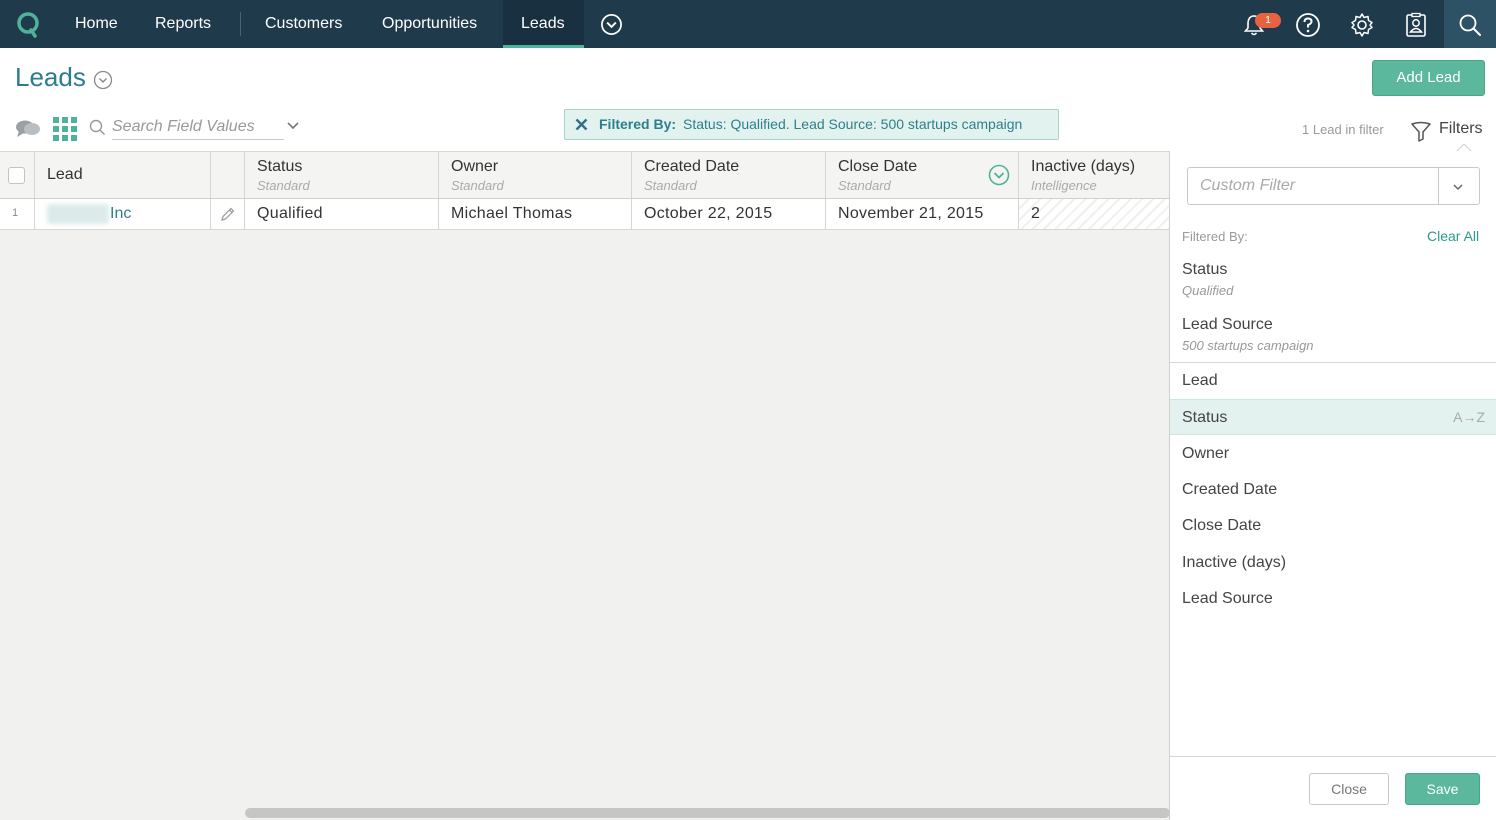  Describe the element at coordinates (1343, 129) in the screenshot. I see `filter-count: 1 Lead in filter` at that location.